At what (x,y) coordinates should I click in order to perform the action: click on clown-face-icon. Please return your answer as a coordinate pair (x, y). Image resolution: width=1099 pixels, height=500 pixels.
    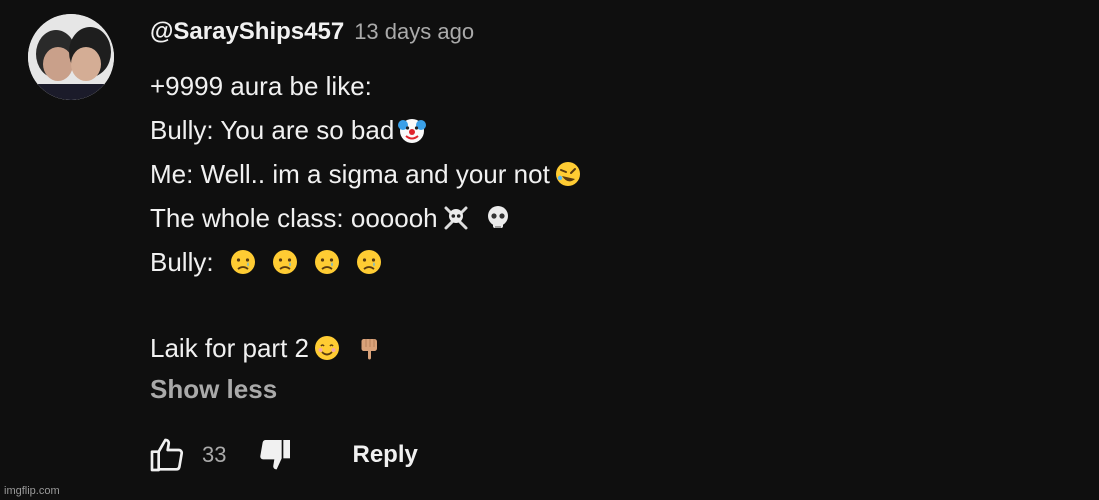
    Looking at the image, I should click on (412, 130).